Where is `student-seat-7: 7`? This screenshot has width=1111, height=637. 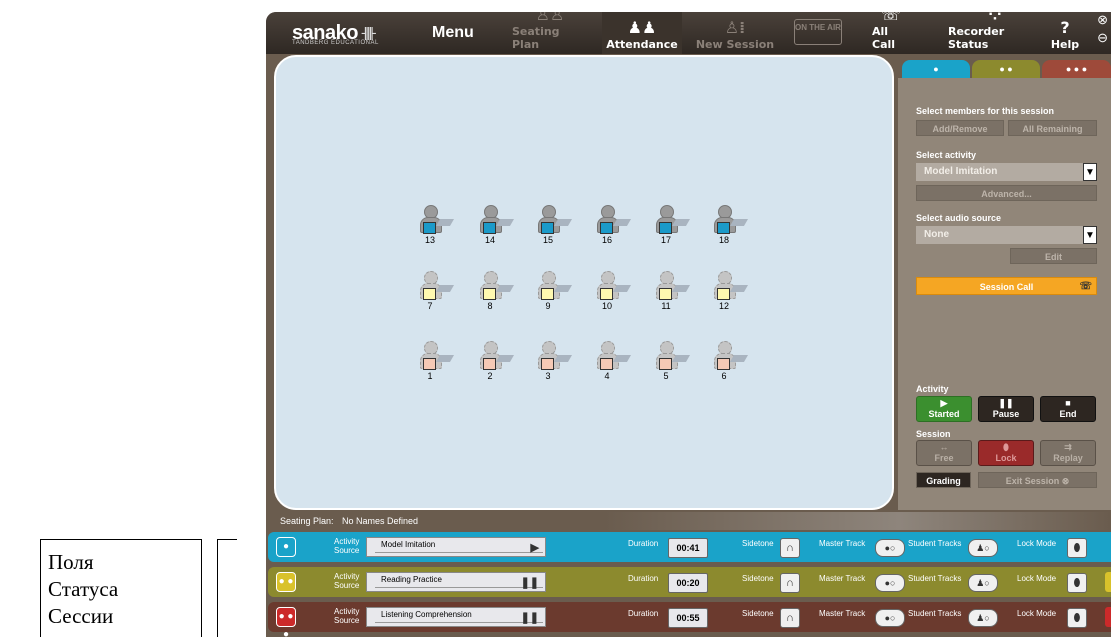 student-seat-7: 7 is located at coordinates (435, 294).